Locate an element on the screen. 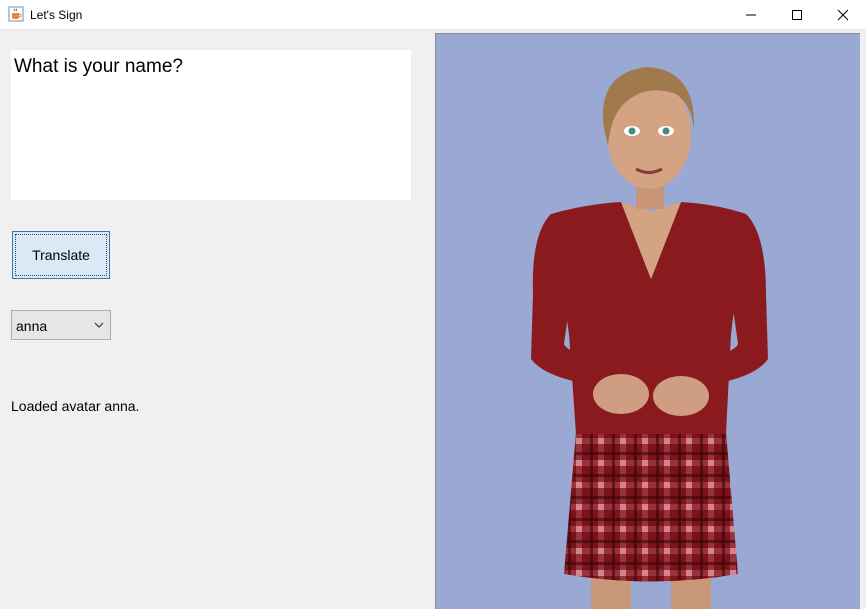  minimize-icon is located at coordinates (751, 15).